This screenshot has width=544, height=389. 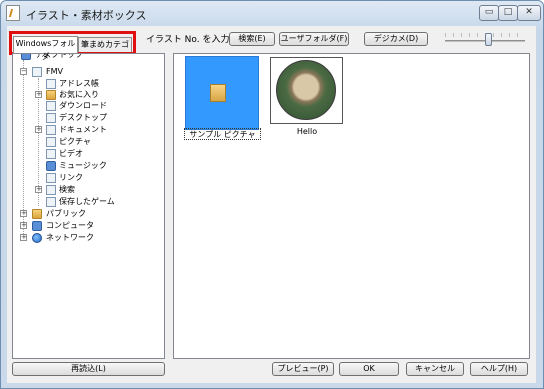 What do you see at coordinates (218, 93) in the screenshot?
I see `folder-shortcut-icon` at bounding box center [218, 93].